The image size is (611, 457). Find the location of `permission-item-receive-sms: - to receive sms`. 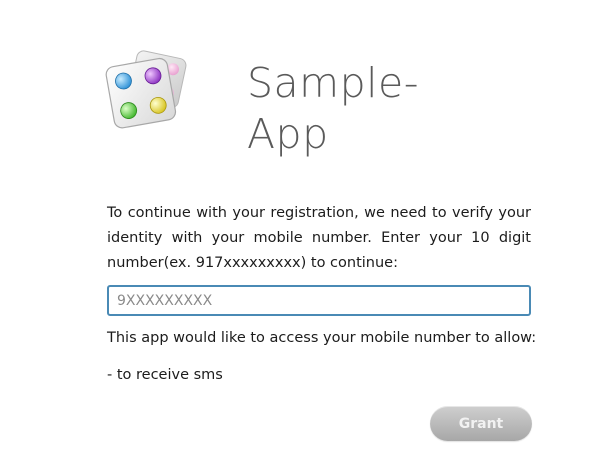

permission-item-receive-sms: - to receive sms is located at coordinates (165, 375).